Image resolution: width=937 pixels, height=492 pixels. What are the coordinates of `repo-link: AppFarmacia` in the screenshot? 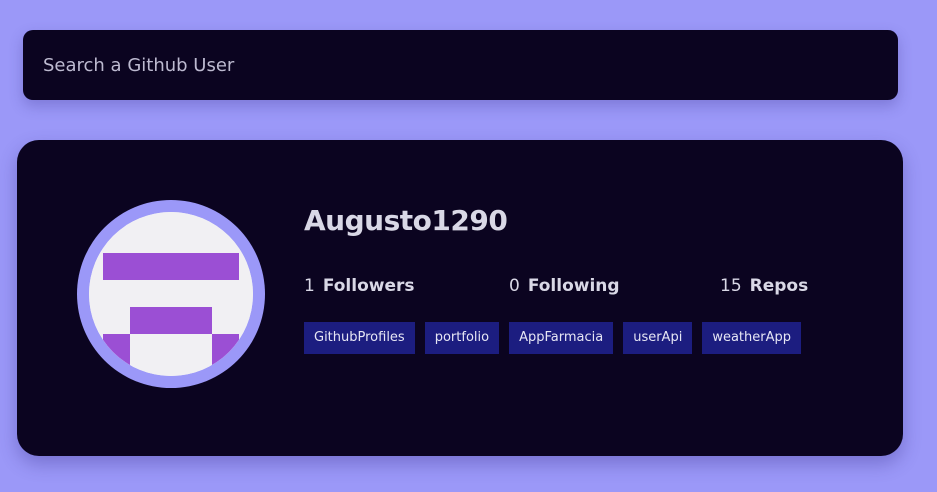 It's located at (561, 338).